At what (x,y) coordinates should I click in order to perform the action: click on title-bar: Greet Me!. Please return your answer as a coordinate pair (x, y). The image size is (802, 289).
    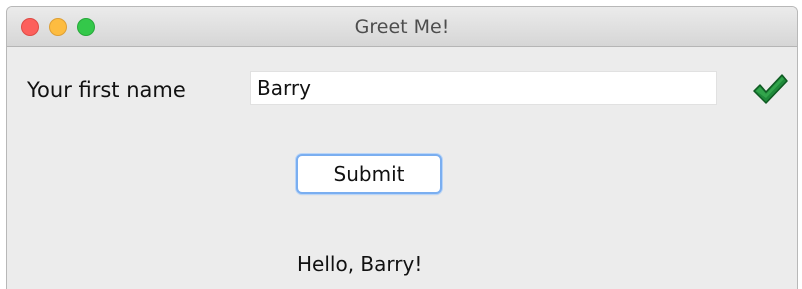
    Looking at the image, I should click on (402, 27).